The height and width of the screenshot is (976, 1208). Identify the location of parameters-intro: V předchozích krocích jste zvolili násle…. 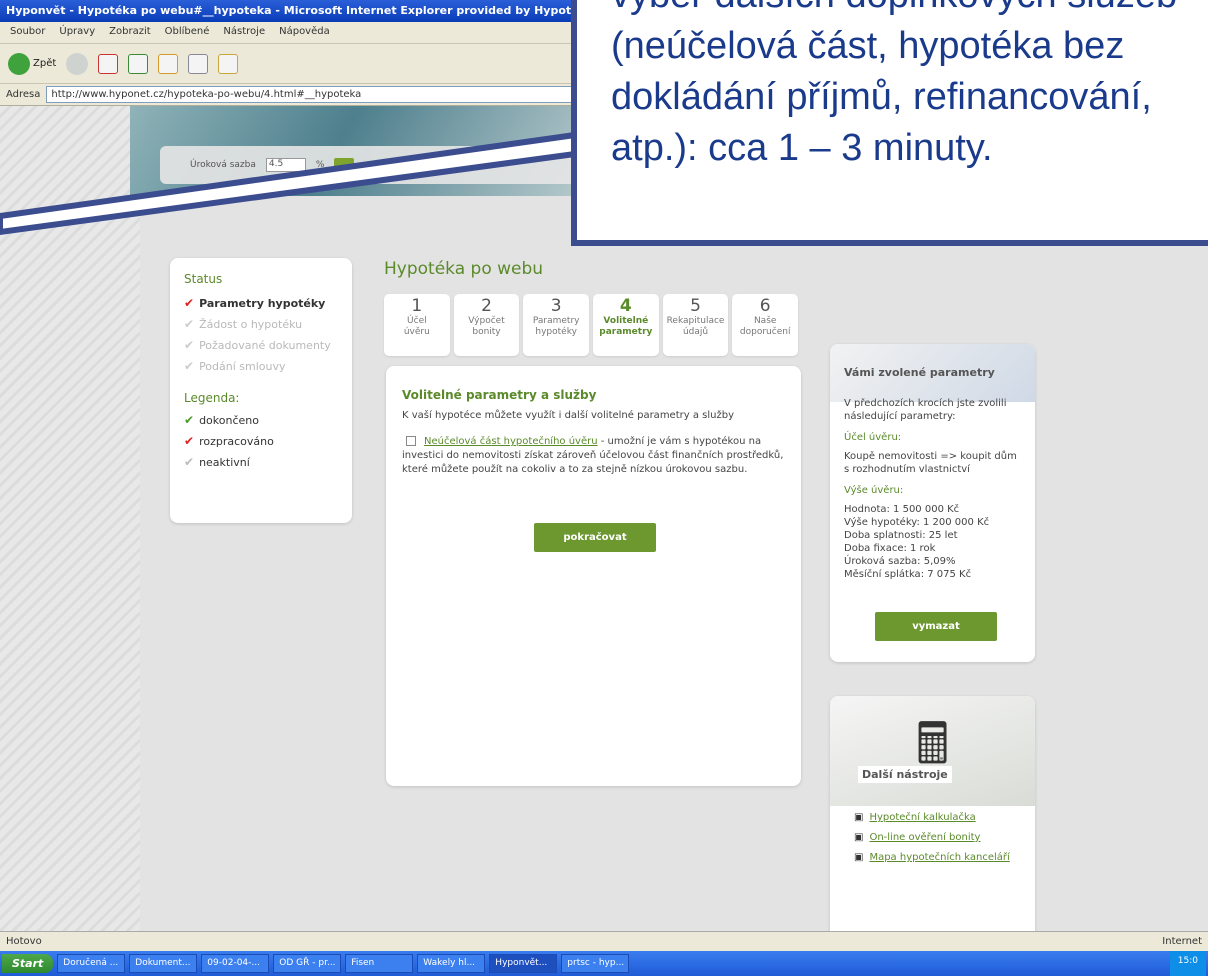
(925, 410).